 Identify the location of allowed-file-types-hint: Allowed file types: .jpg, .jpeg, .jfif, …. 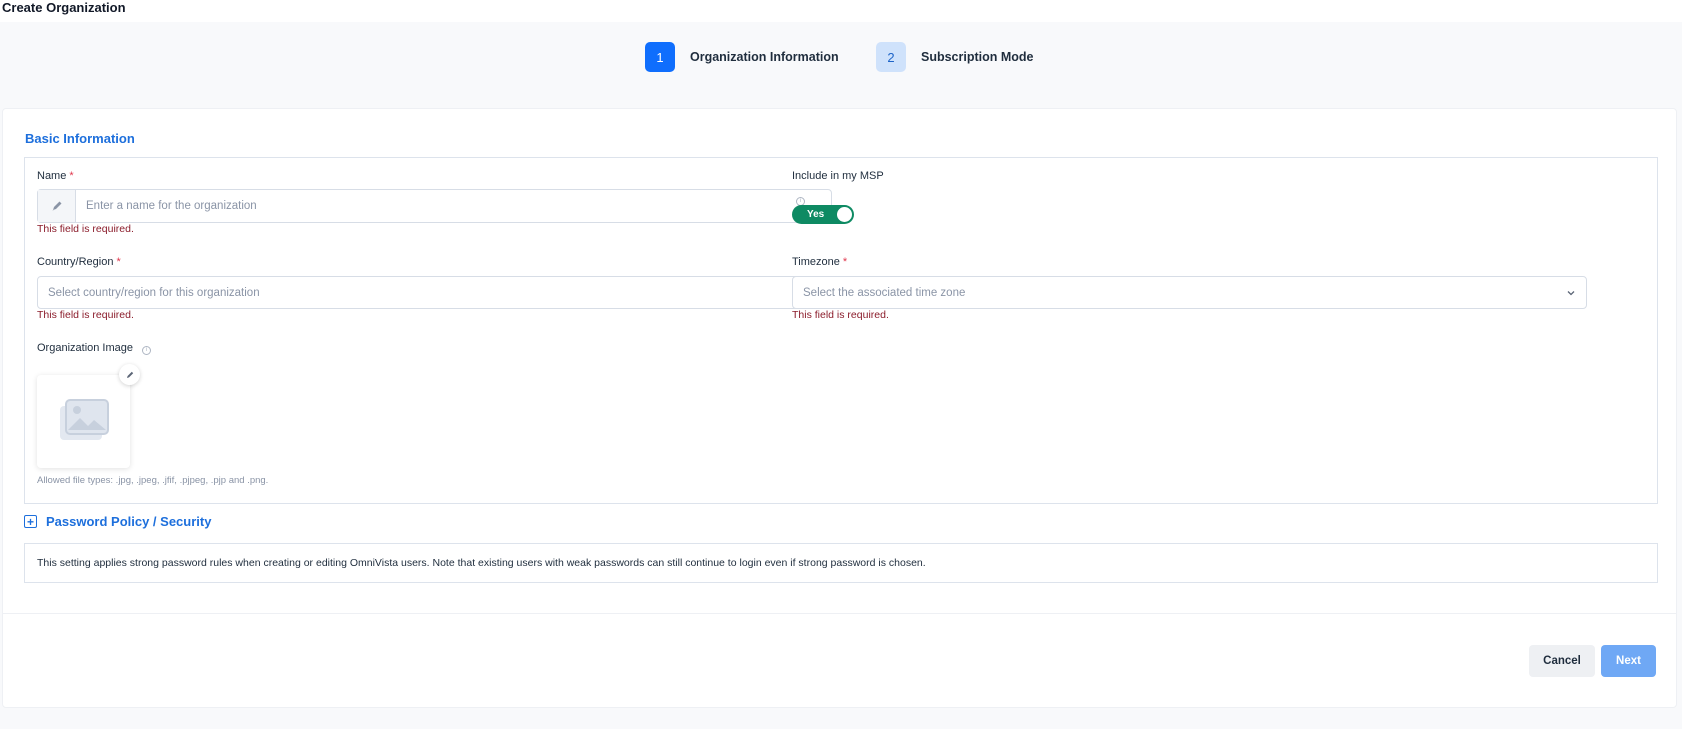
(153, 480).